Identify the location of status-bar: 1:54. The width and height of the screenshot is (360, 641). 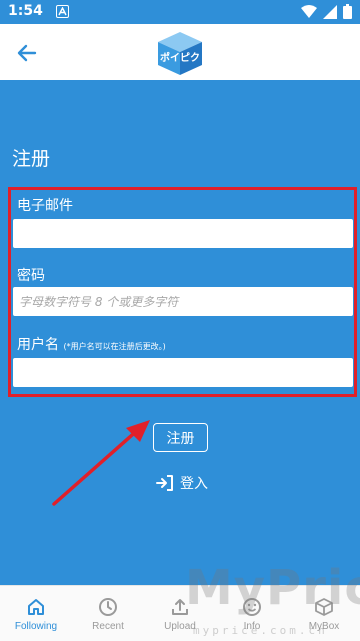
(180, 12).